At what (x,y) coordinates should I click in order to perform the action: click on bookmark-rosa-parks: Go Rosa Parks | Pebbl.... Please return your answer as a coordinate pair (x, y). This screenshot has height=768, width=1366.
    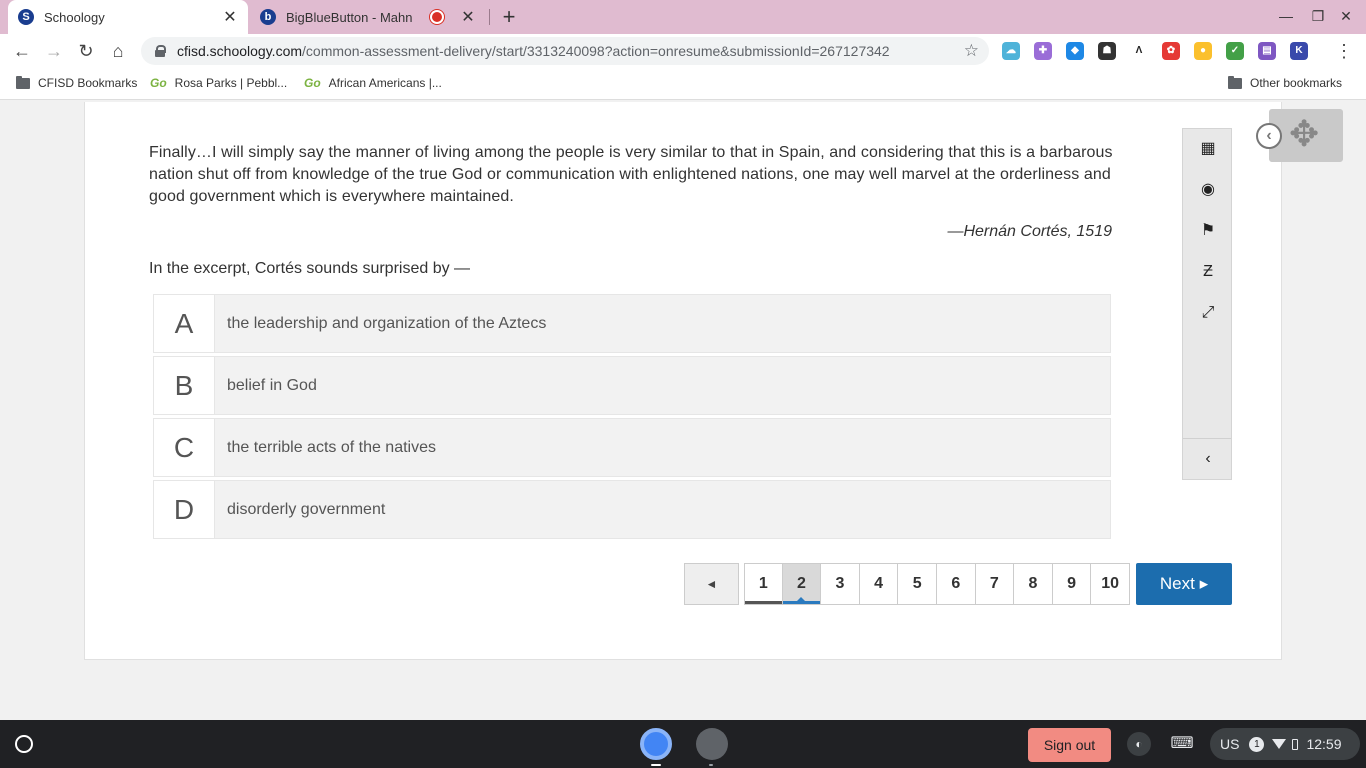
    Looking at the image, I should click on (218, 83).